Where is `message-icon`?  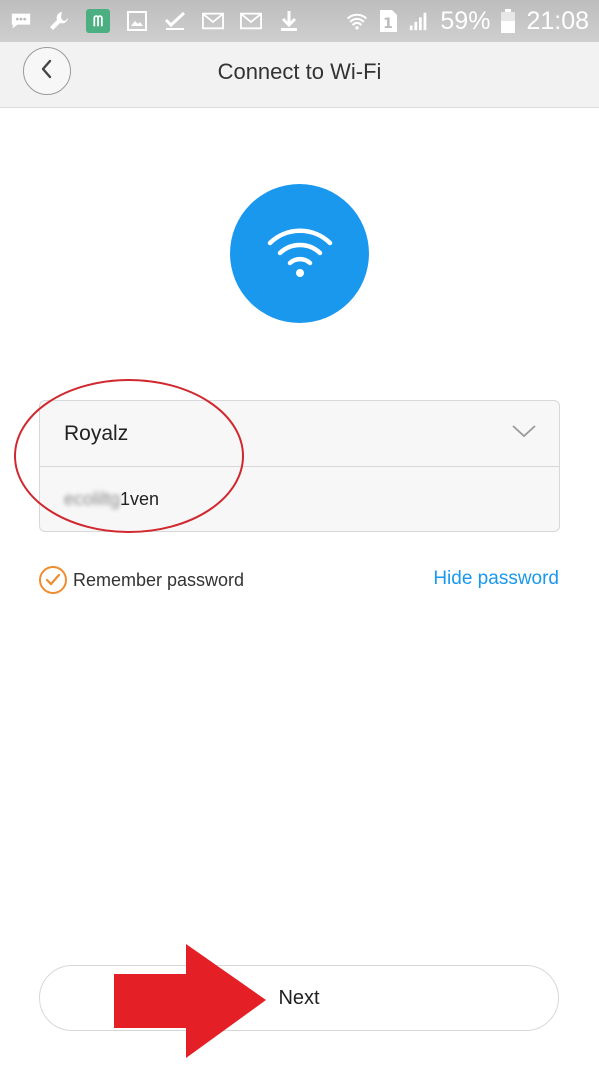
message-icon is located at coordinates (21, 21).